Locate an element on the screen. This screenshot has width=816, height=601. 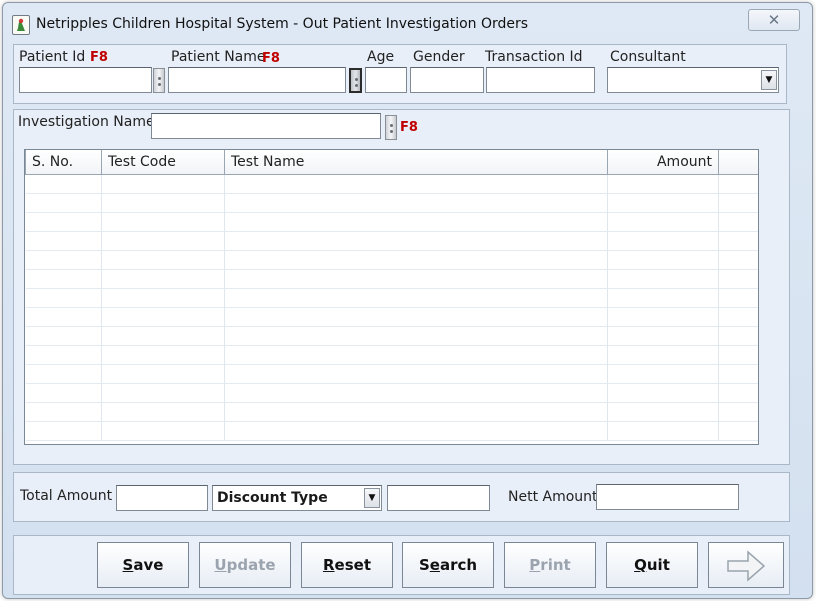
patient-id-lookup-handle is located at coordinates (159, 80).